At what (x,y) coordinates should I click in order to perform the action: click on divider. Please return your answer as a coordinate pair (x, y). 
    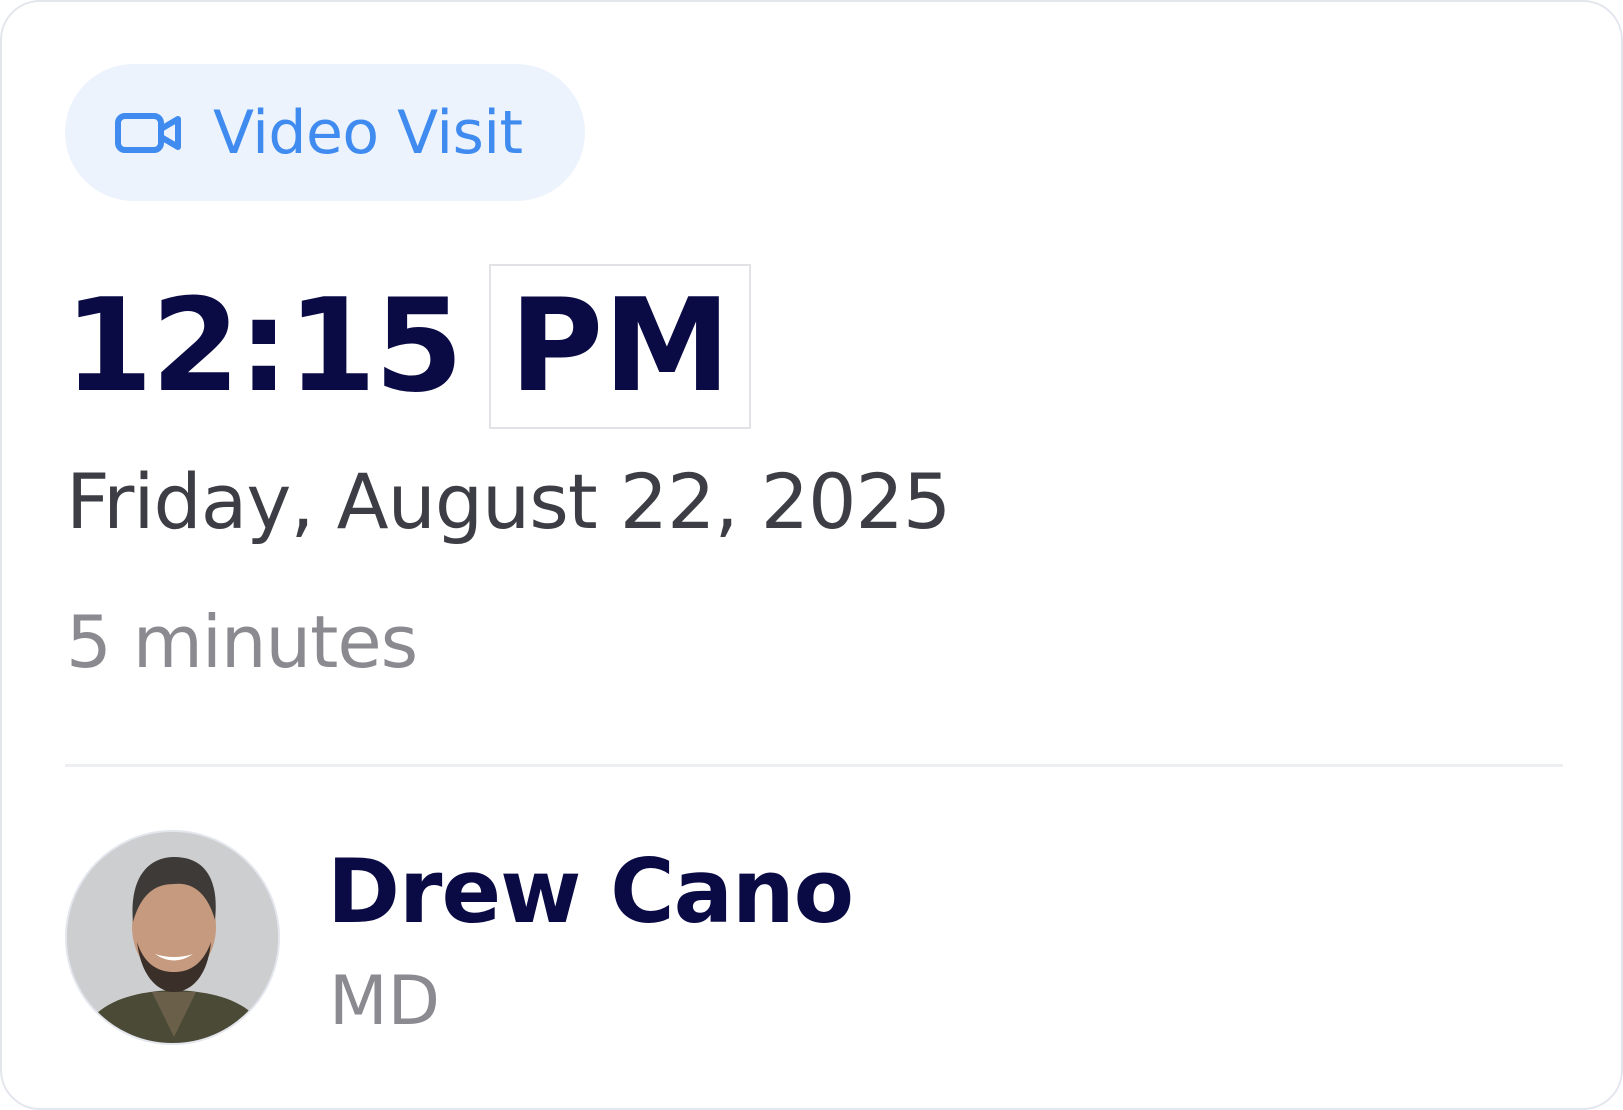
    Looking at the image, I should click on (814, 765).